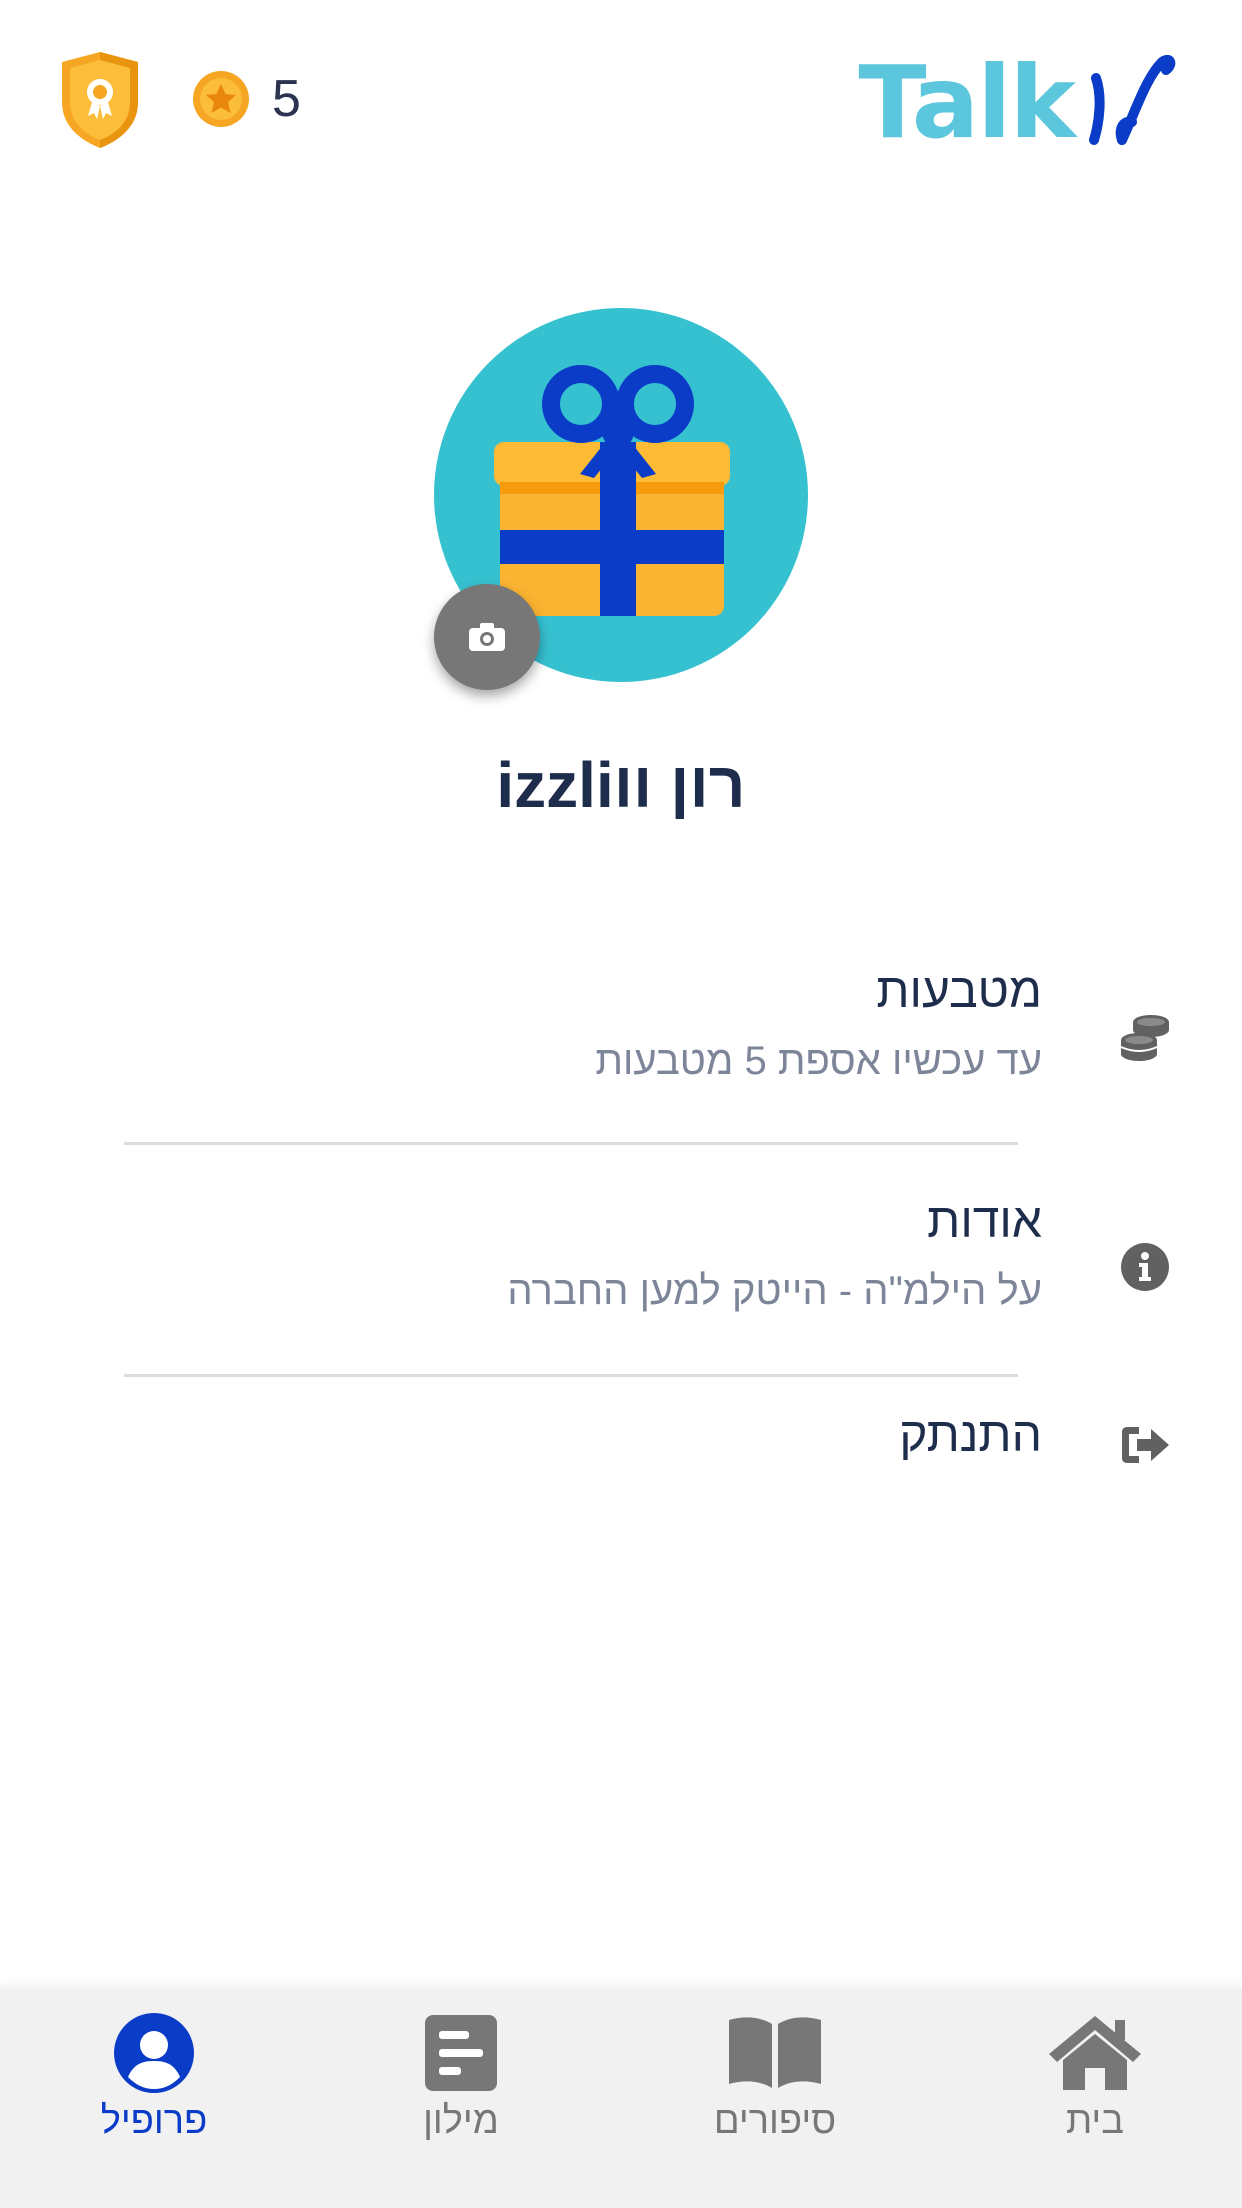 Image resolution: width=1242 pixels, height=2208 pixels. I want to click on nav-dictionary: מילון, so click(461, 2100).